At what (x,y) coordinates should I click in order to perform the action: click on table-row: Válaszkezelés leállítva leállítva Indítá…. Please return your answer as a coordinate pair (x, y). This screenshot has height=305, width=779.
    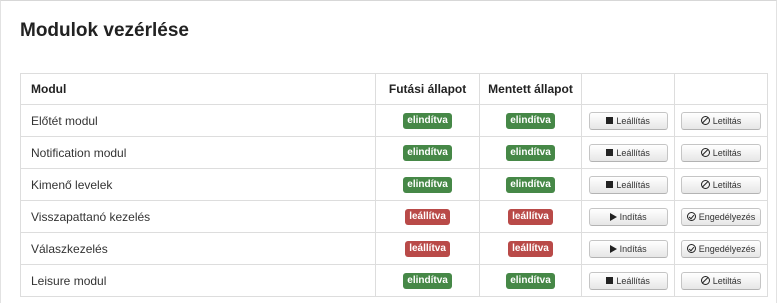
    Looking at the image, I should click on (393, 248).